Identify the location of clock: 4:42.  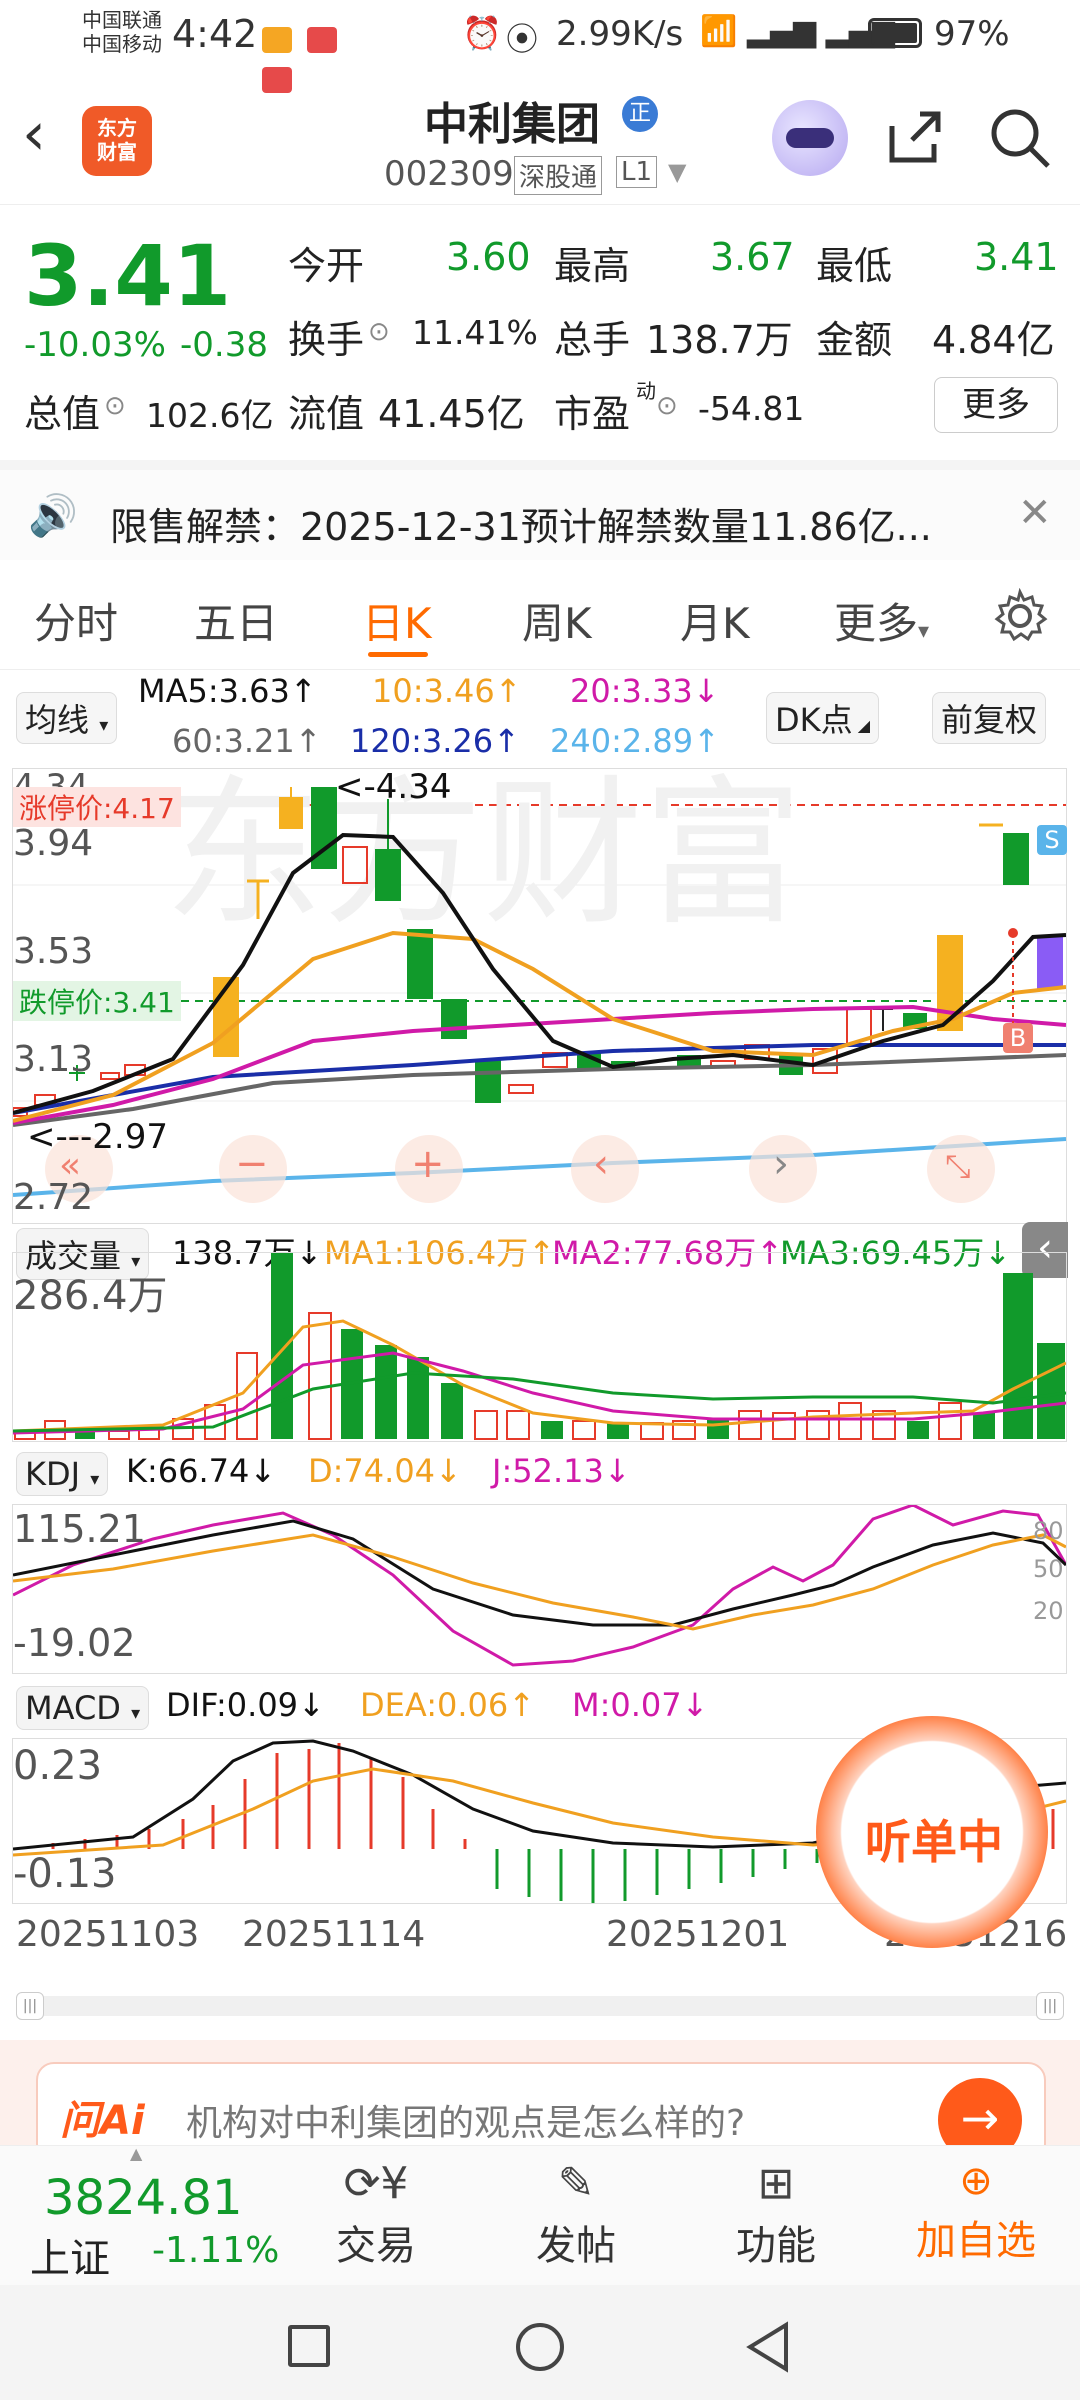
(215, 34).